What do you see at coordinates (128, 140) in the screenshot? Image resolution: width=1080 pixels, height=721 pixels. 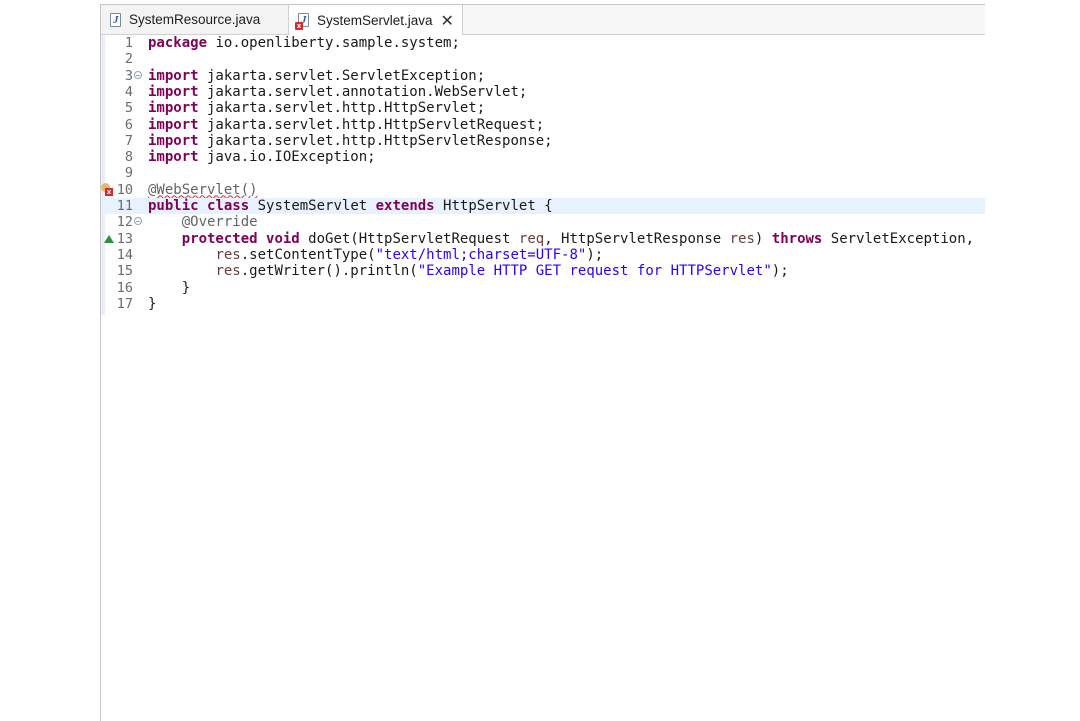 I see `line-number: 7` at bounding box center [128, 140].